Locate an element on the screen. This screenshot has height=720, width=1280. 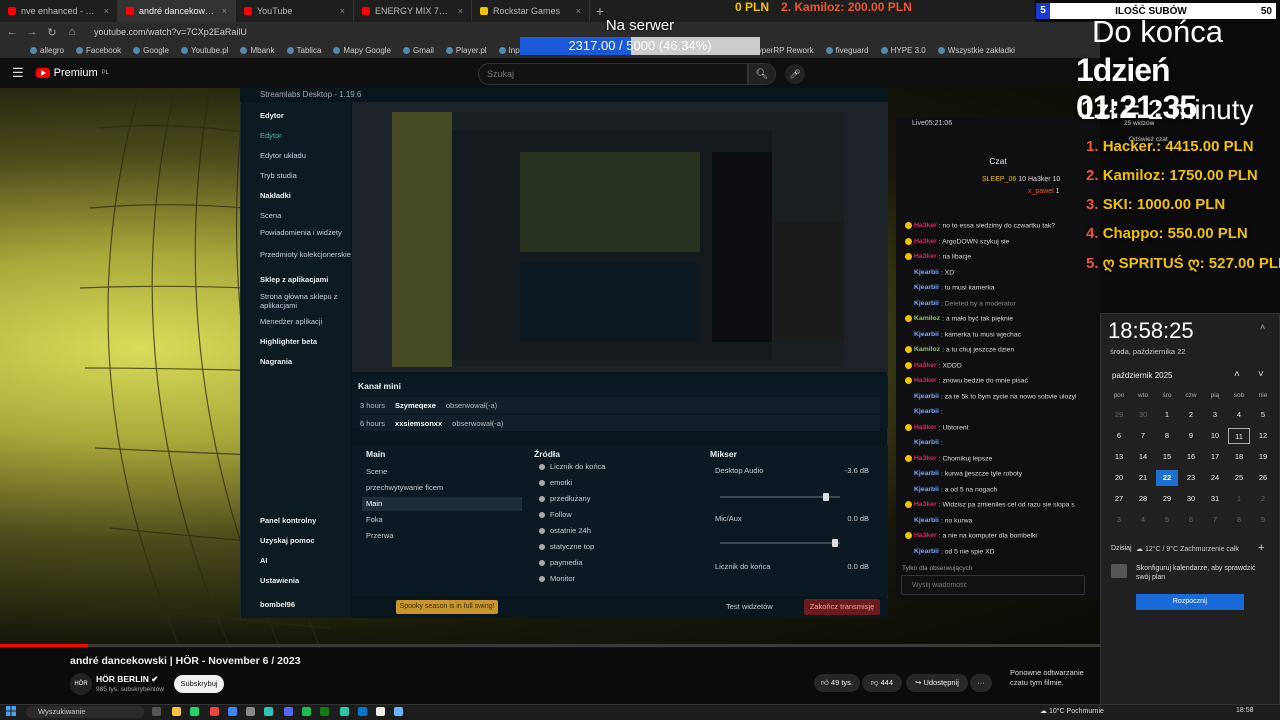
source-item: Licznik do końca is located at coordinates (611, 467).